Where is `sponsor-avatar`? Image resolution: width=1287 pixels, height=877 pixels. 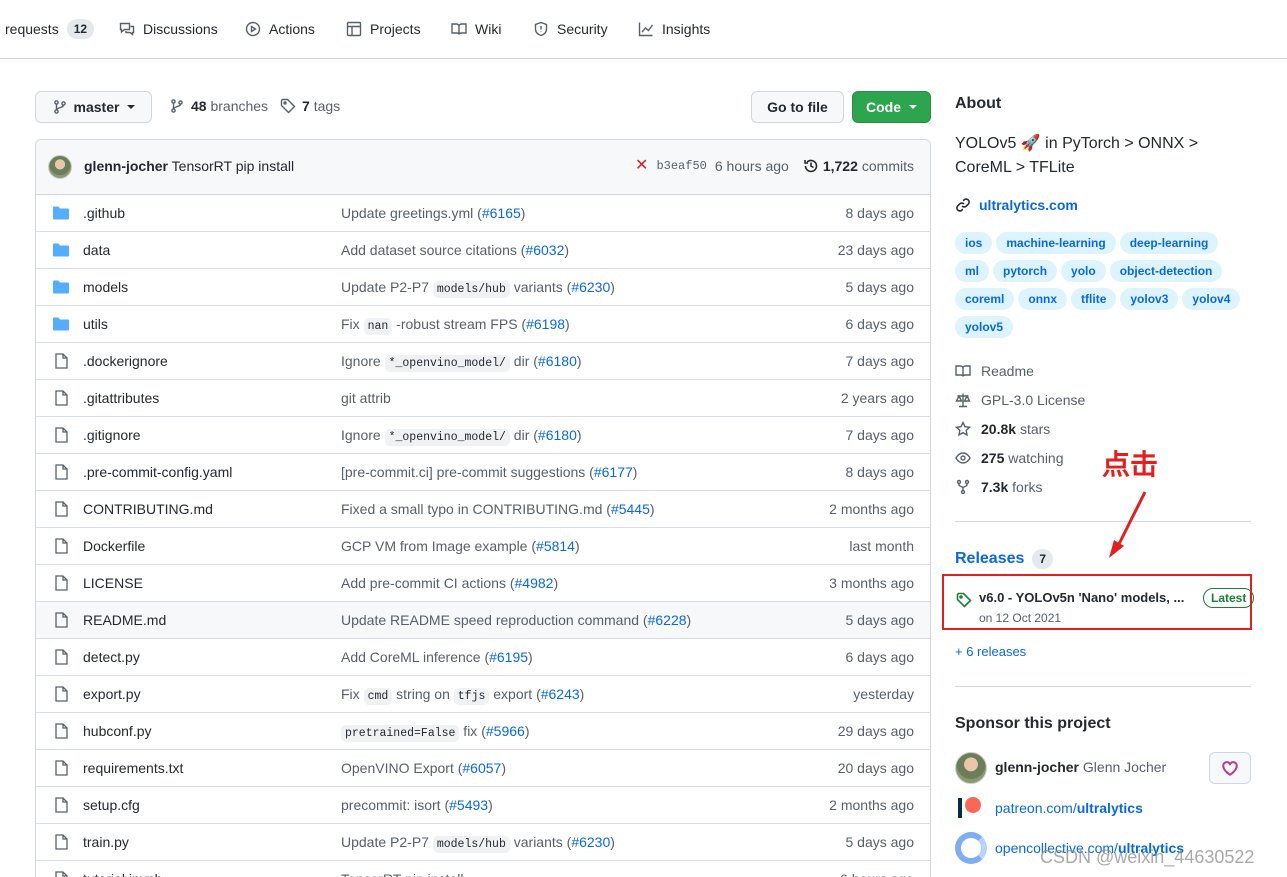 sponsor-avatar is located at coordinates (971, 768).